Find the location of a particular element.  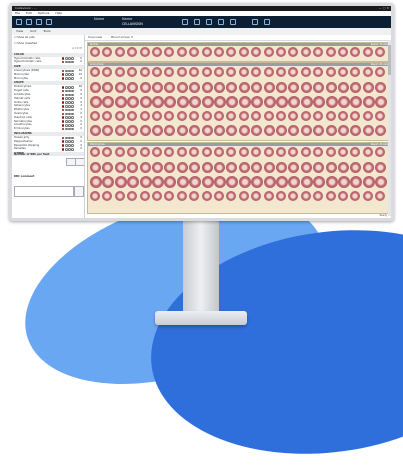

classification-row: Echinocytes 0 is located at coordinates (48, 129).